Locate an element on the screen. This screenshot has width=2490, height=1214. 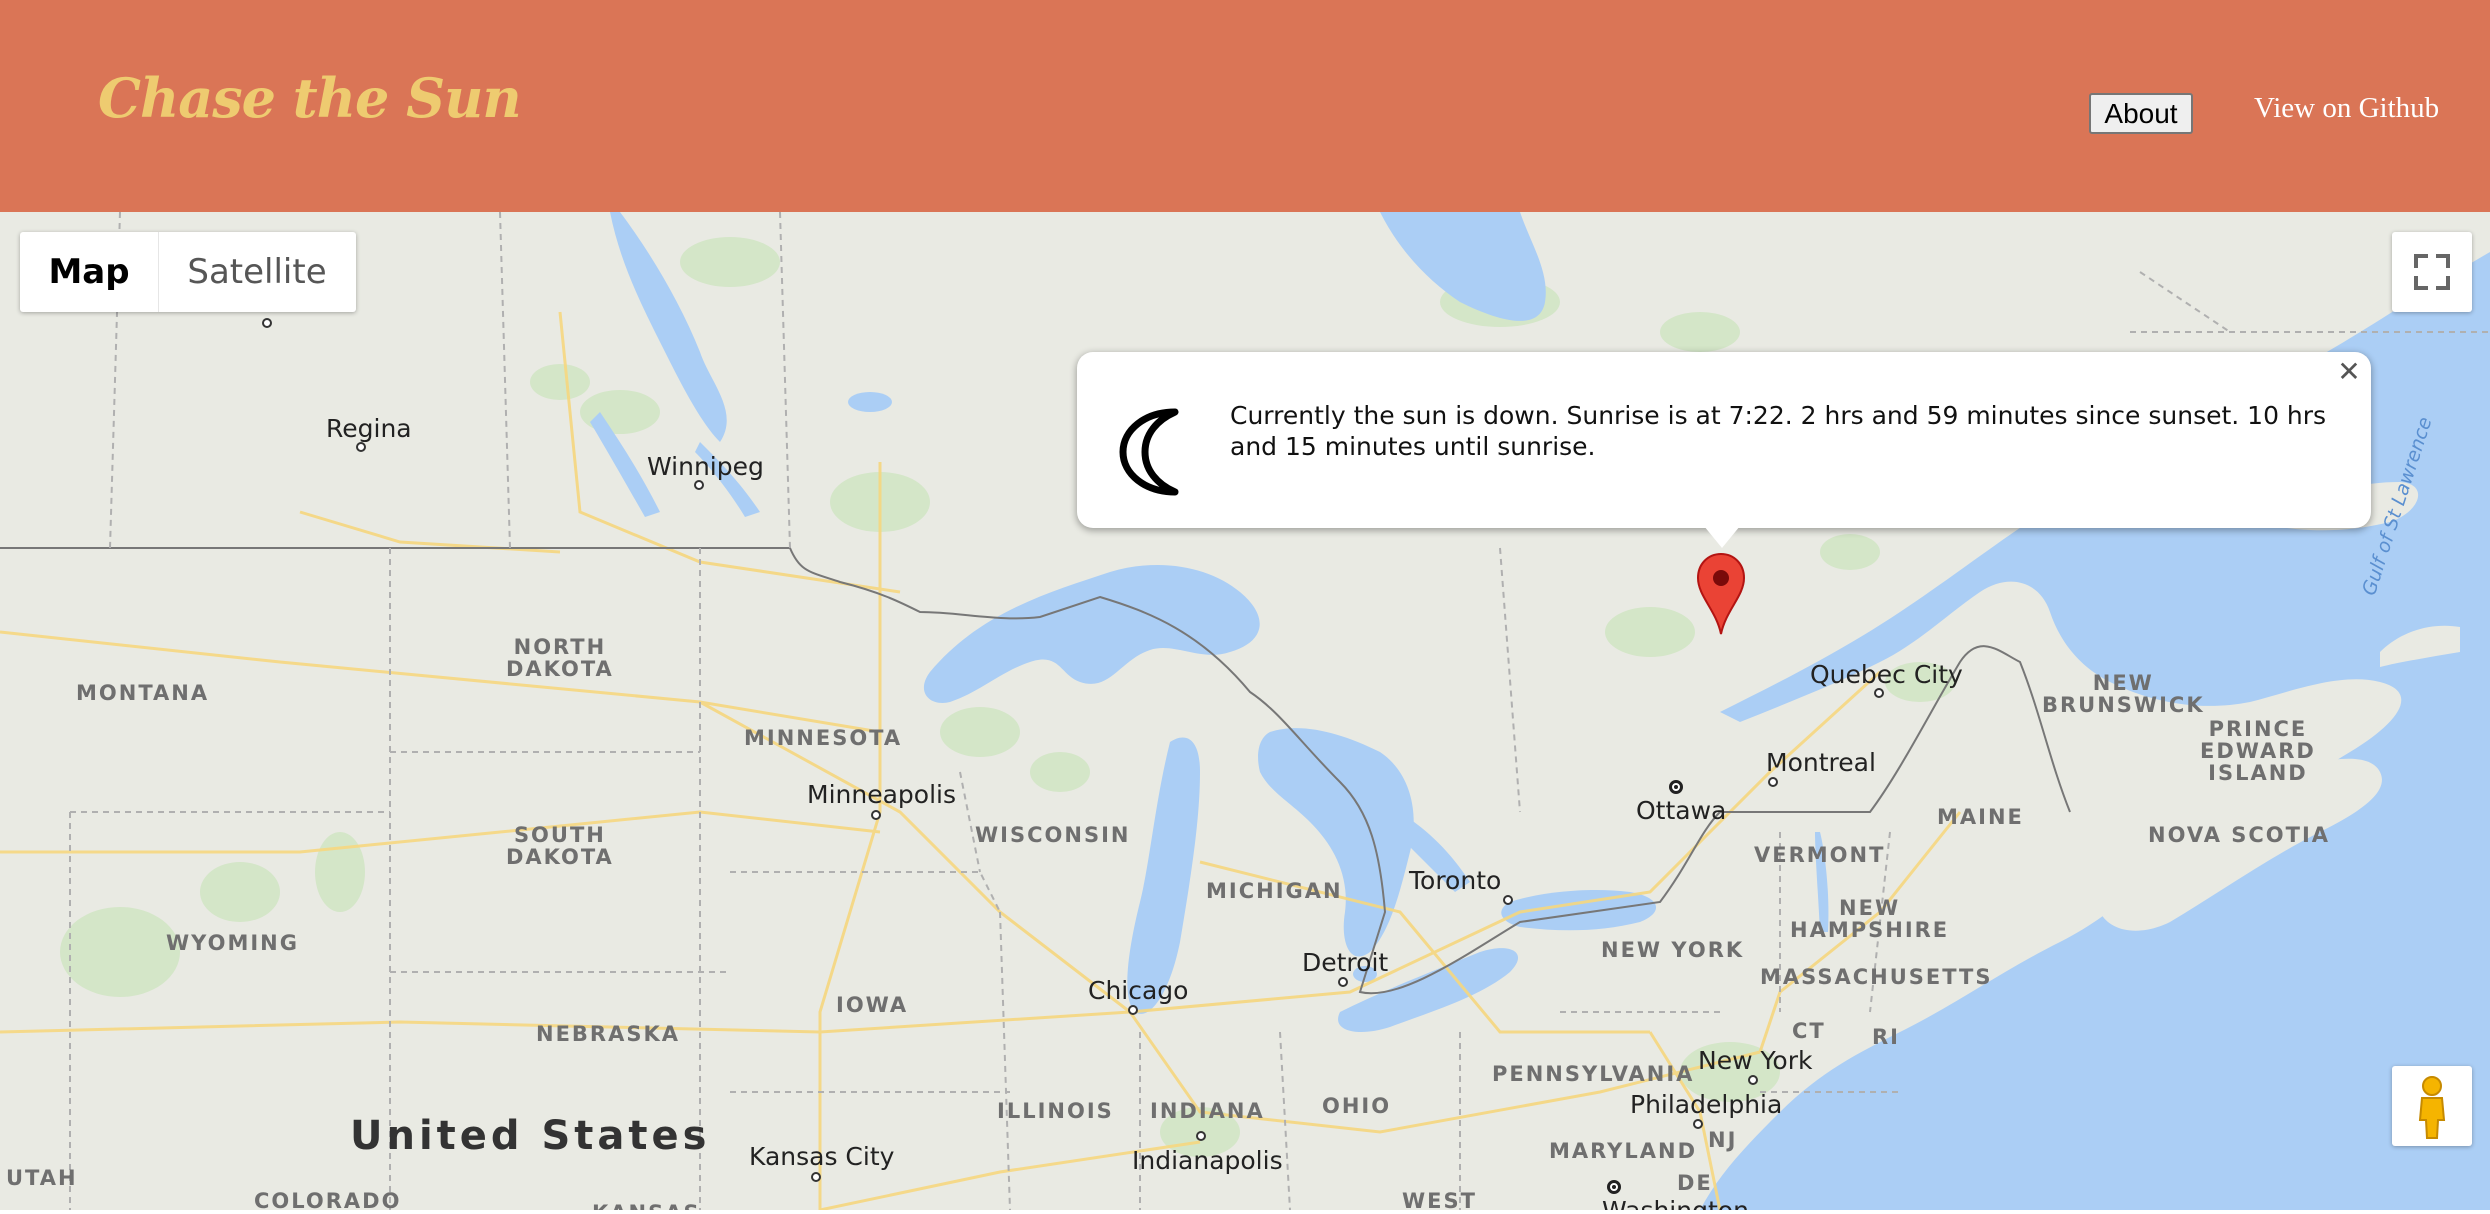
region-label: UTAH is located at coordinates (42, 1178).